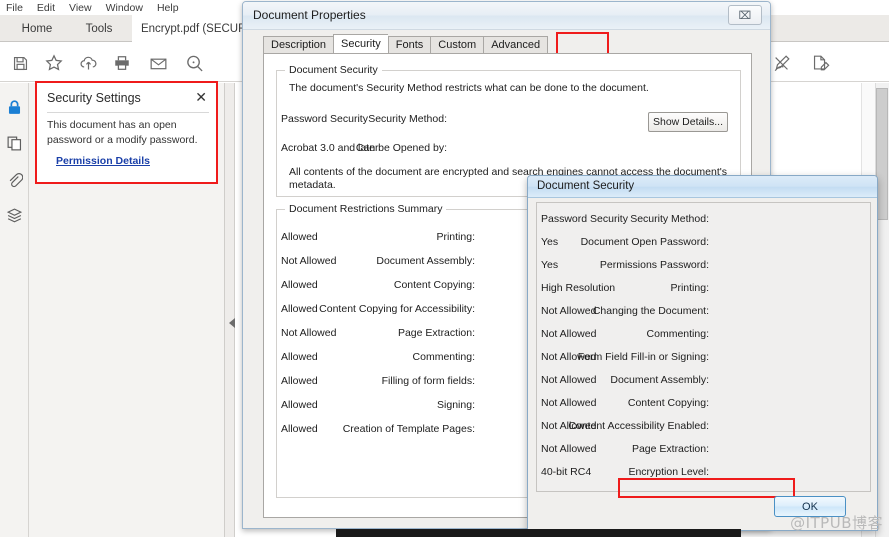  What do you see at coordinates (330, 148) in the screenshot?
I see `can-be-opened-value: Acrobat 3.0 and later` at bounding box center [330, 148].